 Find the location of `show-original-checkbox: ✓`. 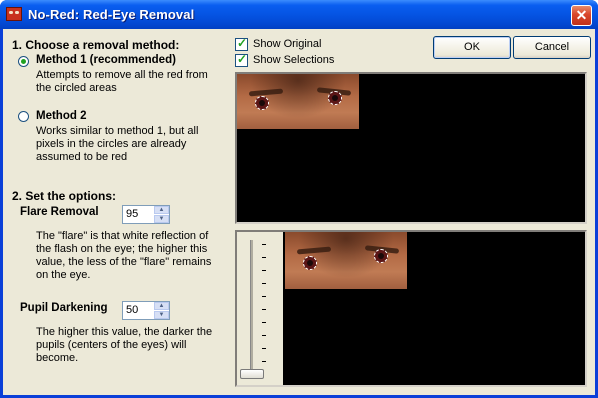

show-original-checkbox: ✓ is located at coordinates (241, 43).